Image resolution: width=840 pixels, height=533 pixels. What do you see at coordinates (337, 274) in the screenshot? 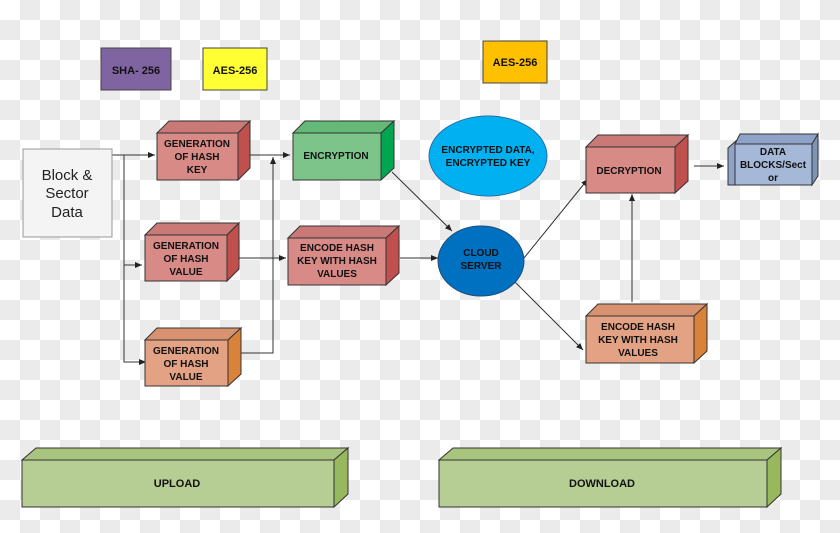
I see `encode-upload-line3: VALUES` at bounding box center [337, 274].